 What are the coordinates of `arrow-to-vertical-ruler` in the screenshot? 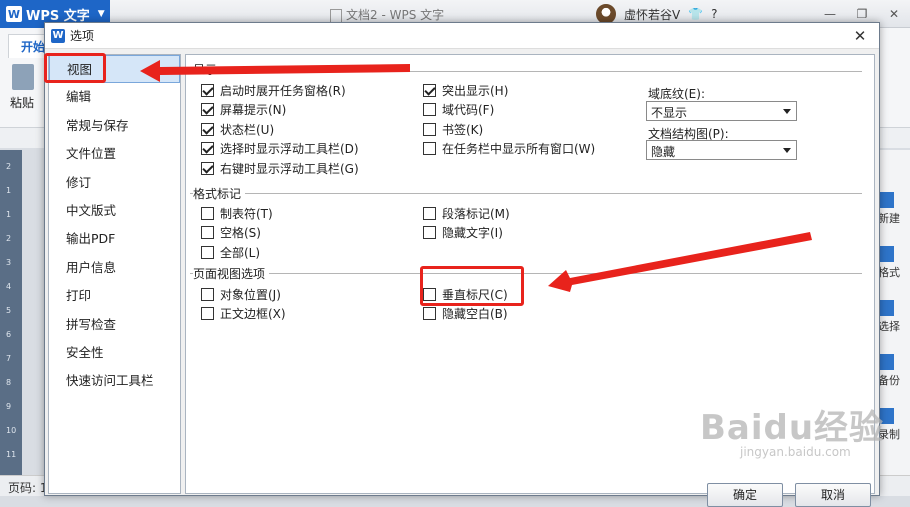 It's located at (680, 262).